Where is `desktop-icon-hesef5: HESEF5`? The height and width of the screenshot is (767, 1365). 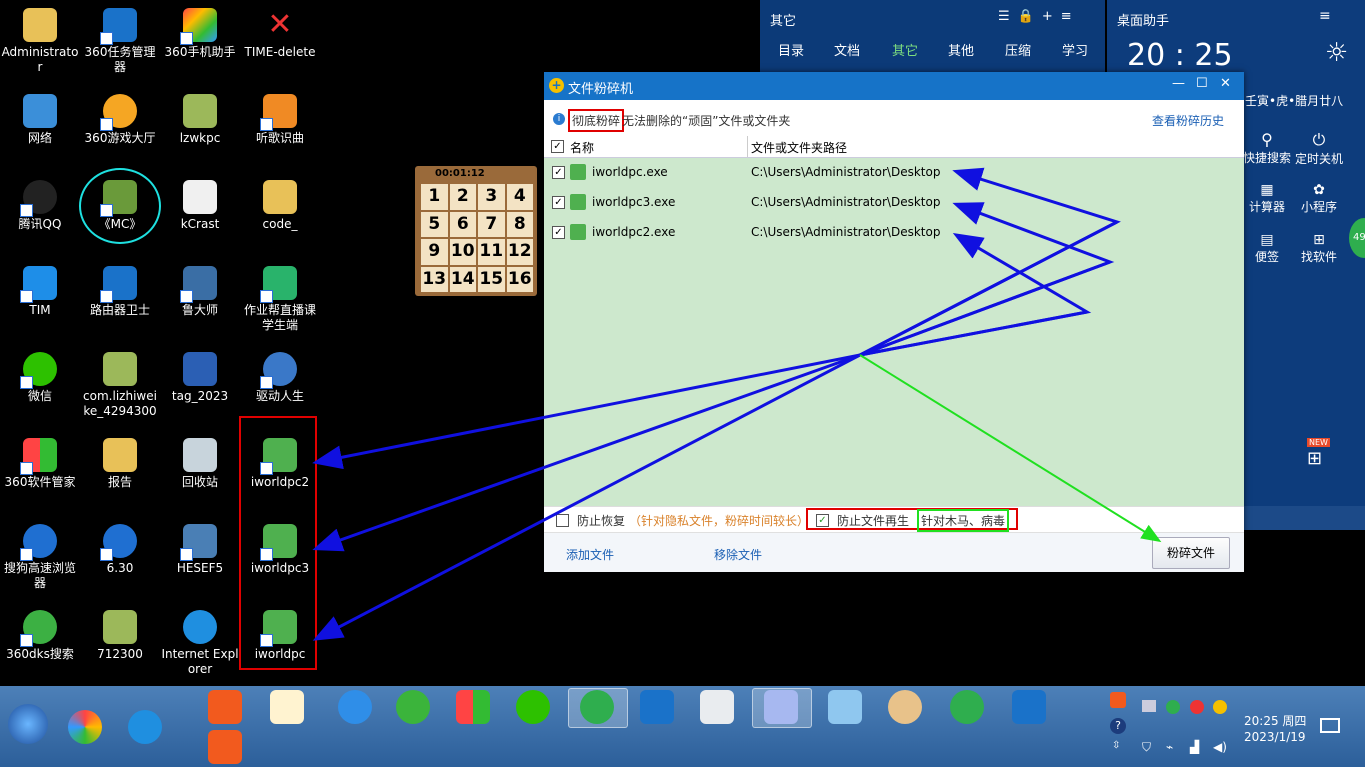
desktop-icon-hesef5: HESEF5 is located at coordinates (200, 550).